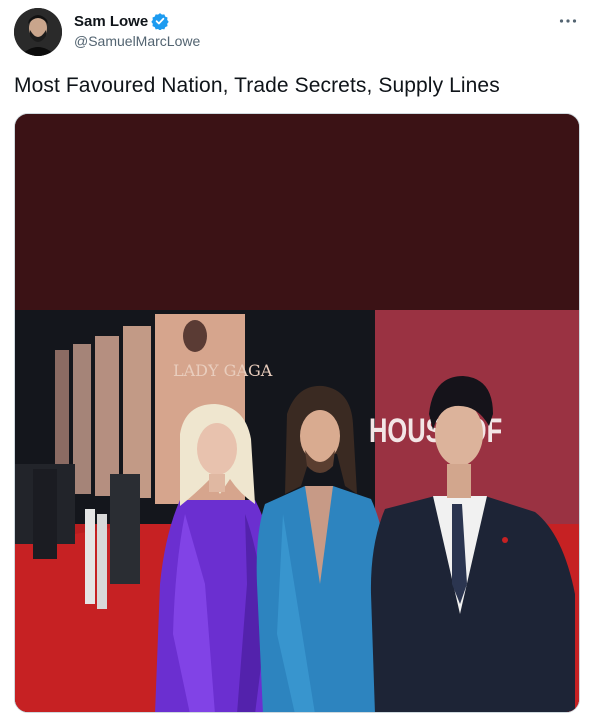 This screenshot has height=713, width=597. I want to click on author-avatar, so click(38, 32).